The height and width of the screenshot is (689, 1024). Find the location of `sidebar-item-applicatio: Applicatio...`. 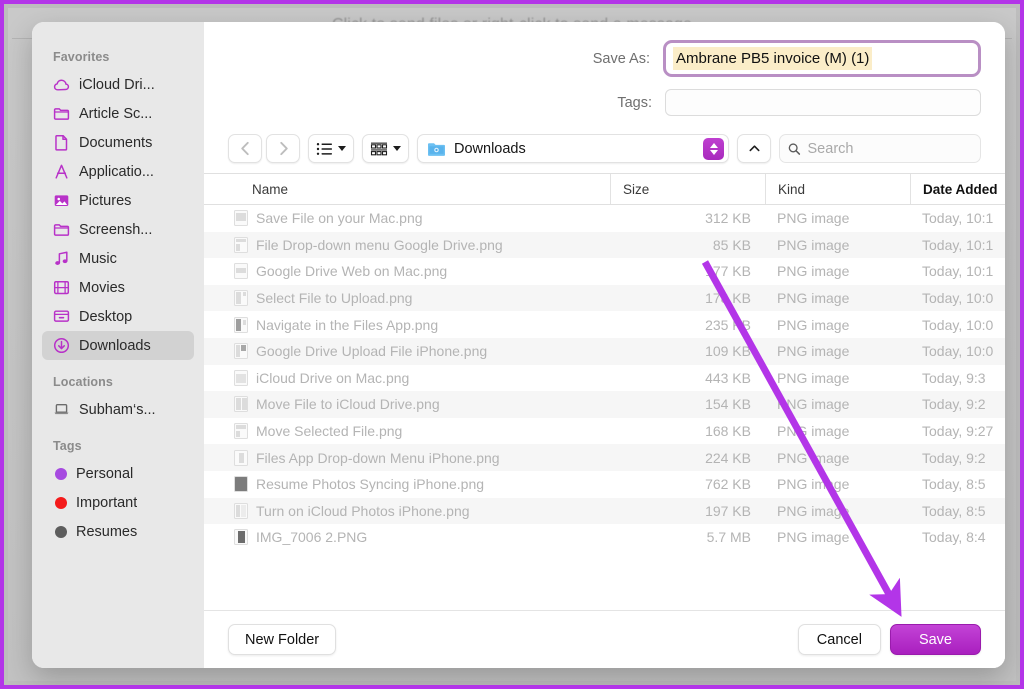

sidebar-item-applicatio: Applicatio... is located at coordinates (118, 171).